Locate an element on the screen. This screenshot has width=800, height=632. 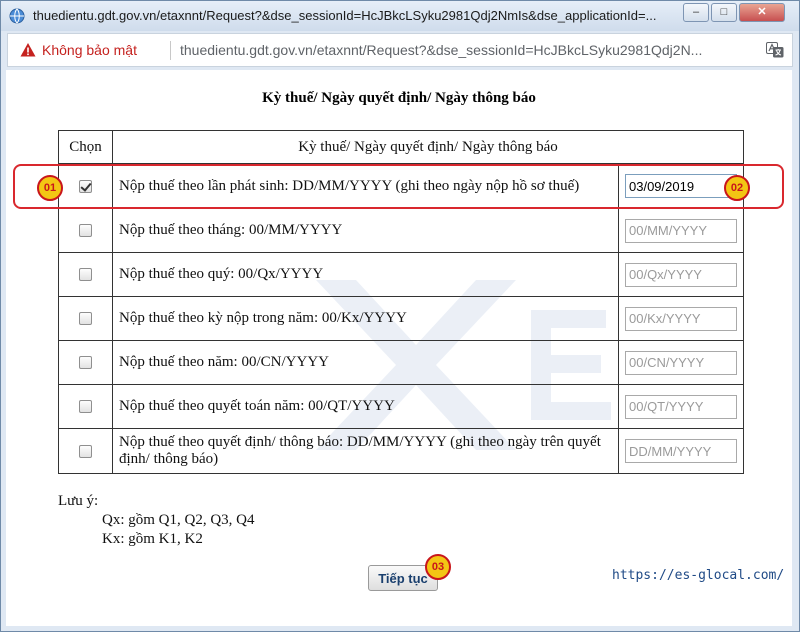
header-period: Kỳ thuế/ Ngày quyết định/ Ngày thông báo is located at coordinates (428, 147).